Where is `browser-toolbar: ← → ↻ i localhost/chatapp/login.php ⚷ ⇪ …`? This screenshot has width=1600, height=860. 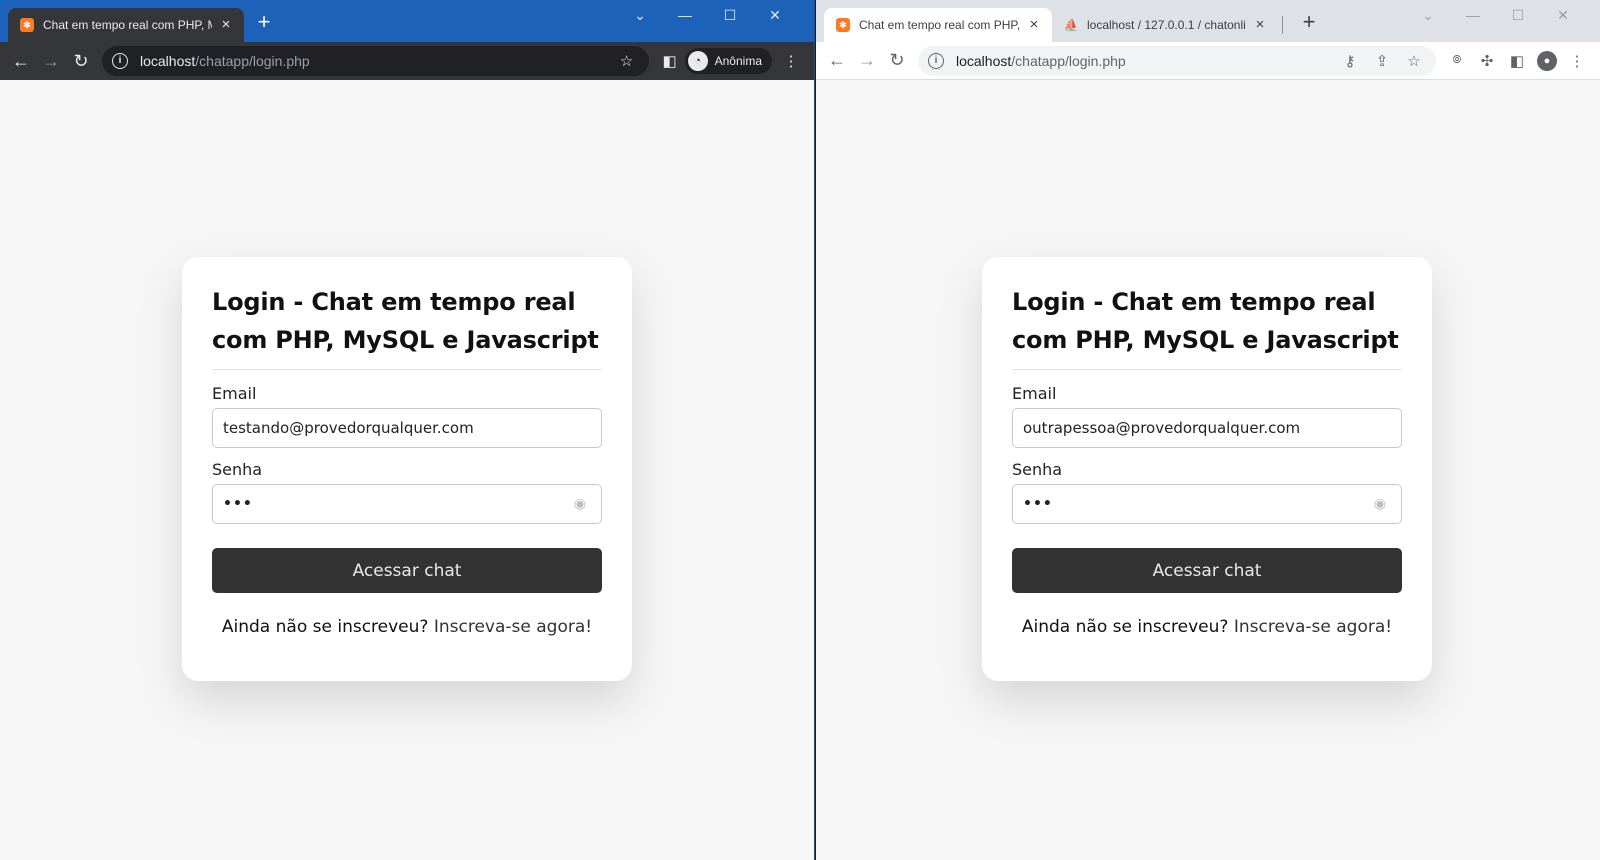 browser-toolbar: ← → ↻ i localhost/chatapp/login.php ⚷ ⇪ … is located at coordinates (1208, 61).